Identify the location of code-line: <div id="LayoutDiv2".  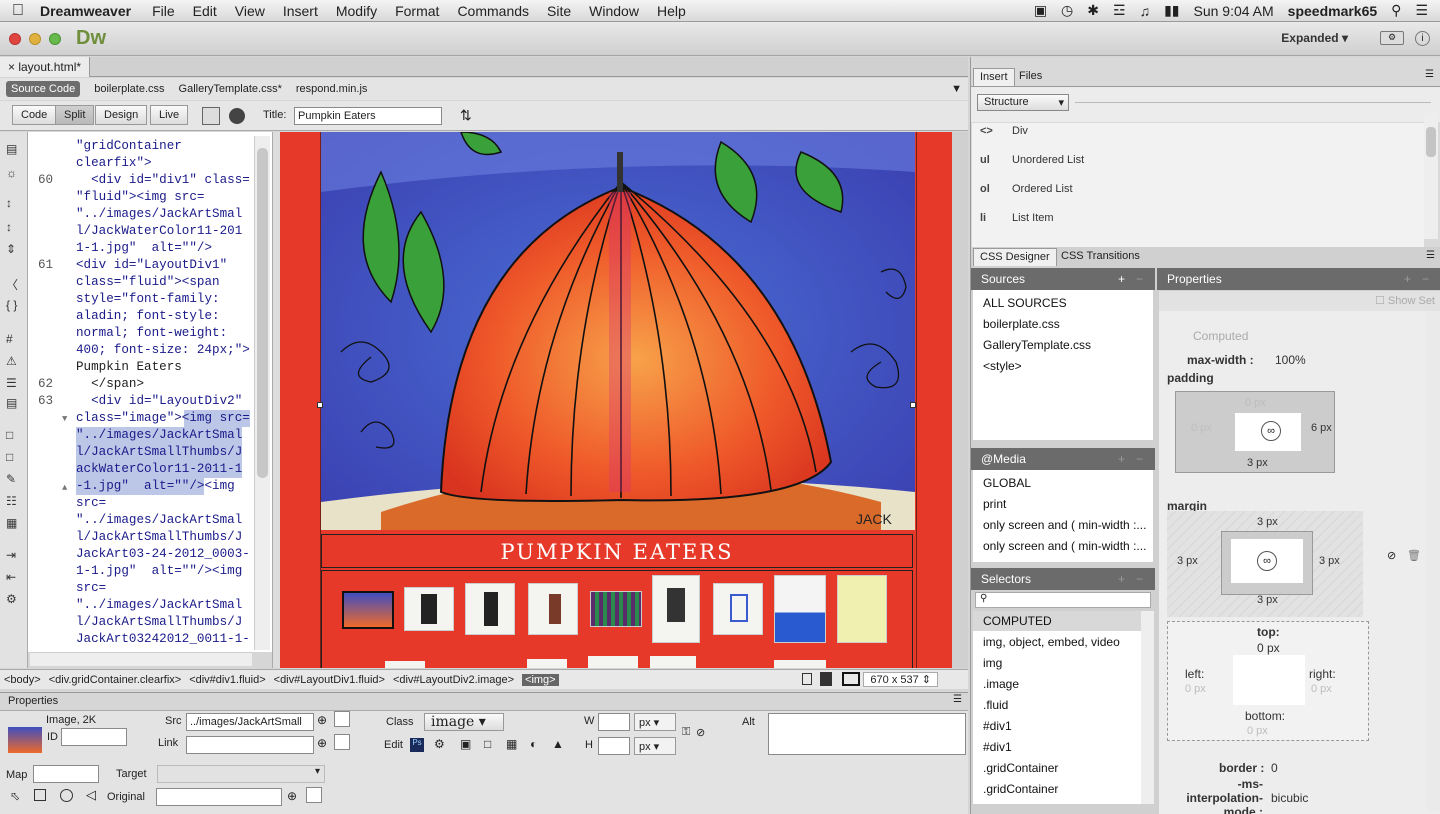
(159, 401).